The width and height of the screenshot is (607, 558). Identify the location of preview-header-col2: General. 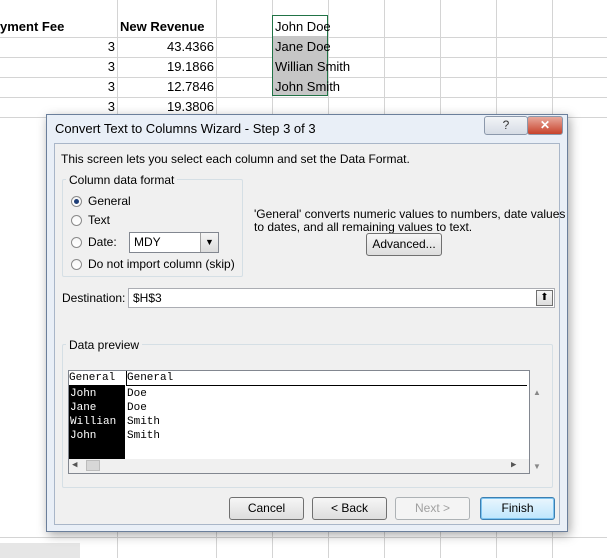
(326, 378).